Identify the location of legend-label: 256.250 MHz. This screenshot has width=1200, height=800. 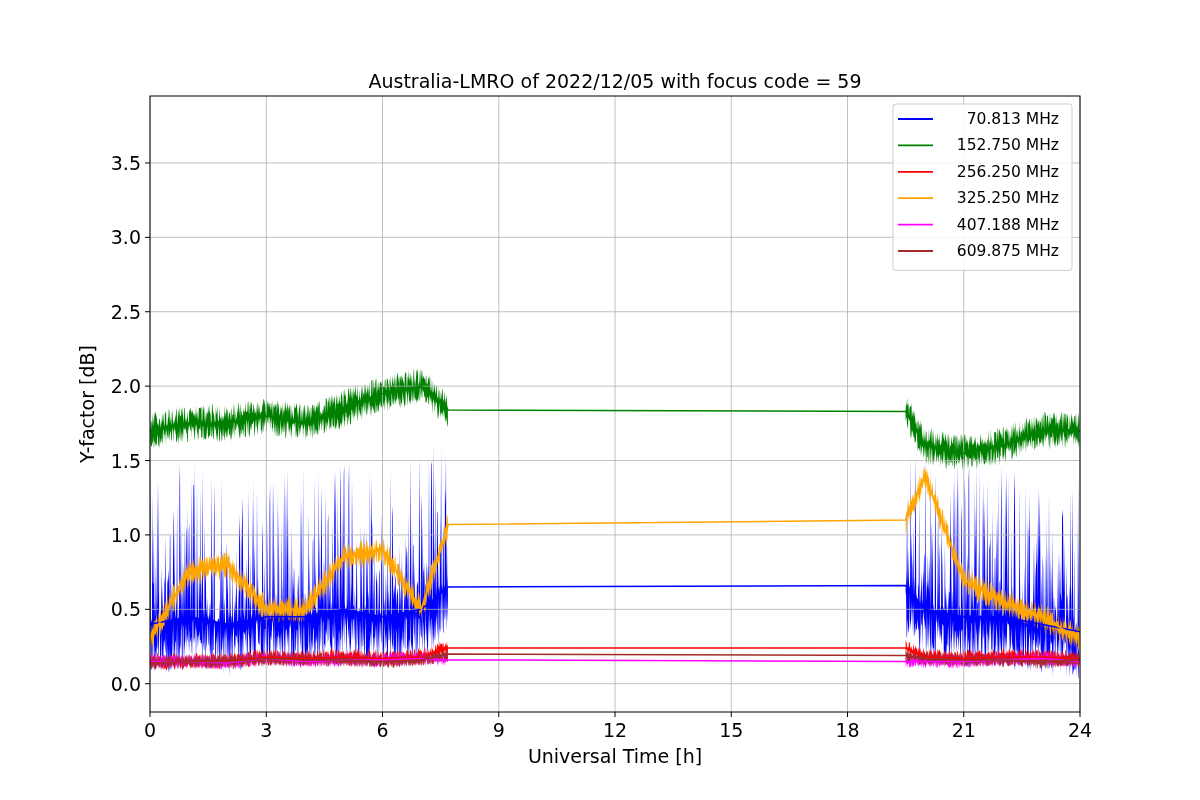
(1007, 171).